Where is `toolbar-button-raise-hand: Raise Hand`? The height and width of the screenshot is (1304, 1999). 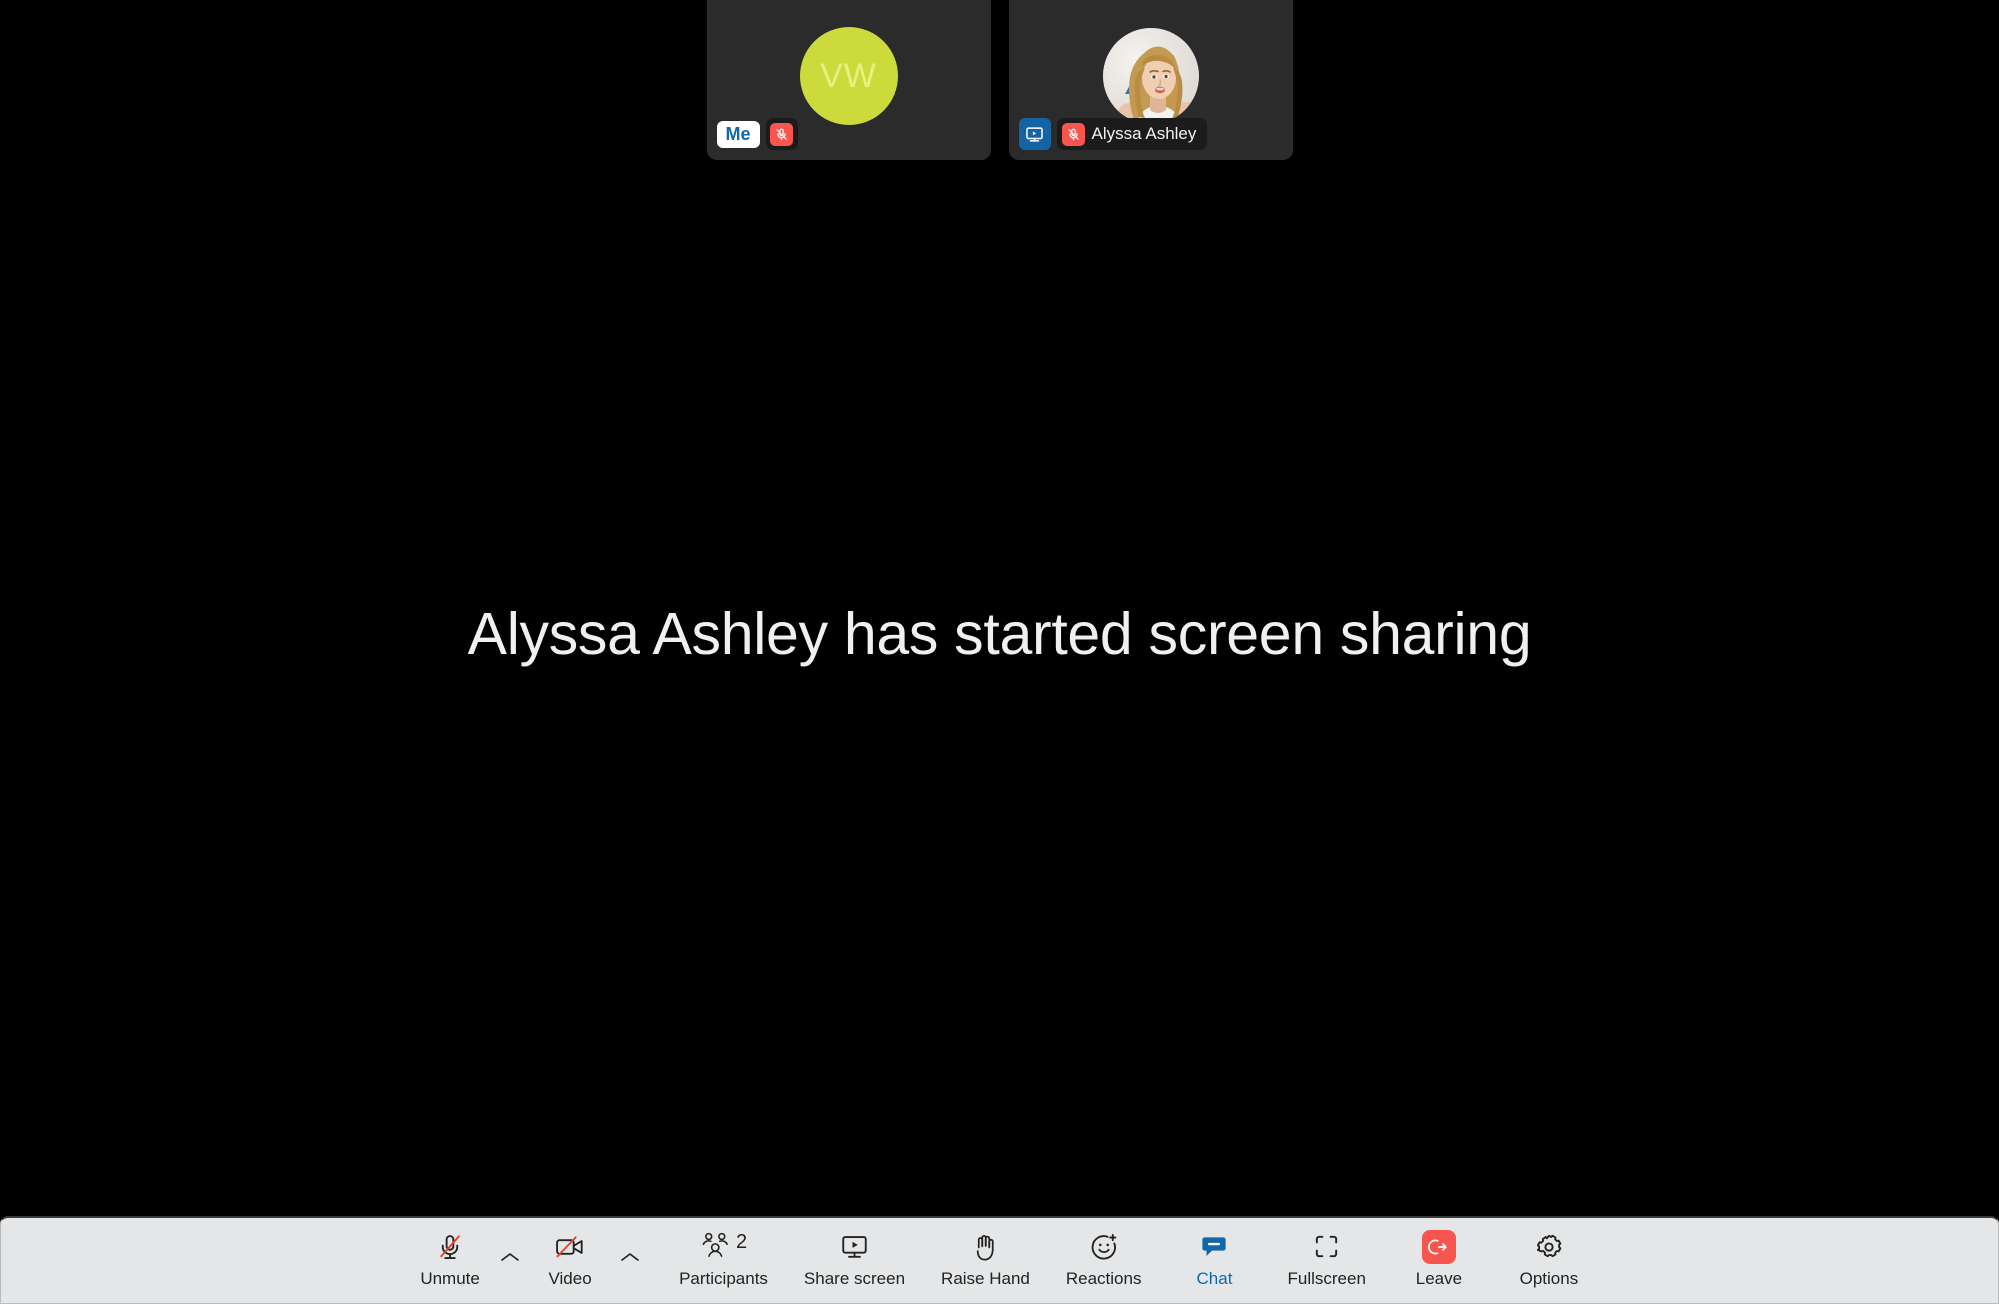 toolbar-button-raise-hand: Raise Hand is located at coordinates (985, 1253).